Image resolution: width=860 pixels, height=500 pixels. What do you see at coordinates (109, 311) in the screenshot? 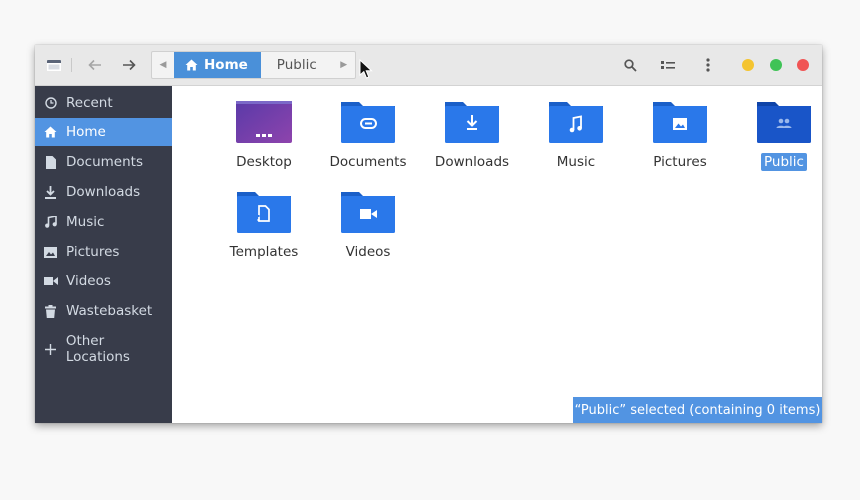
I see `sidebar-item-label: Wastebasket` at bounding box center [109, 311].